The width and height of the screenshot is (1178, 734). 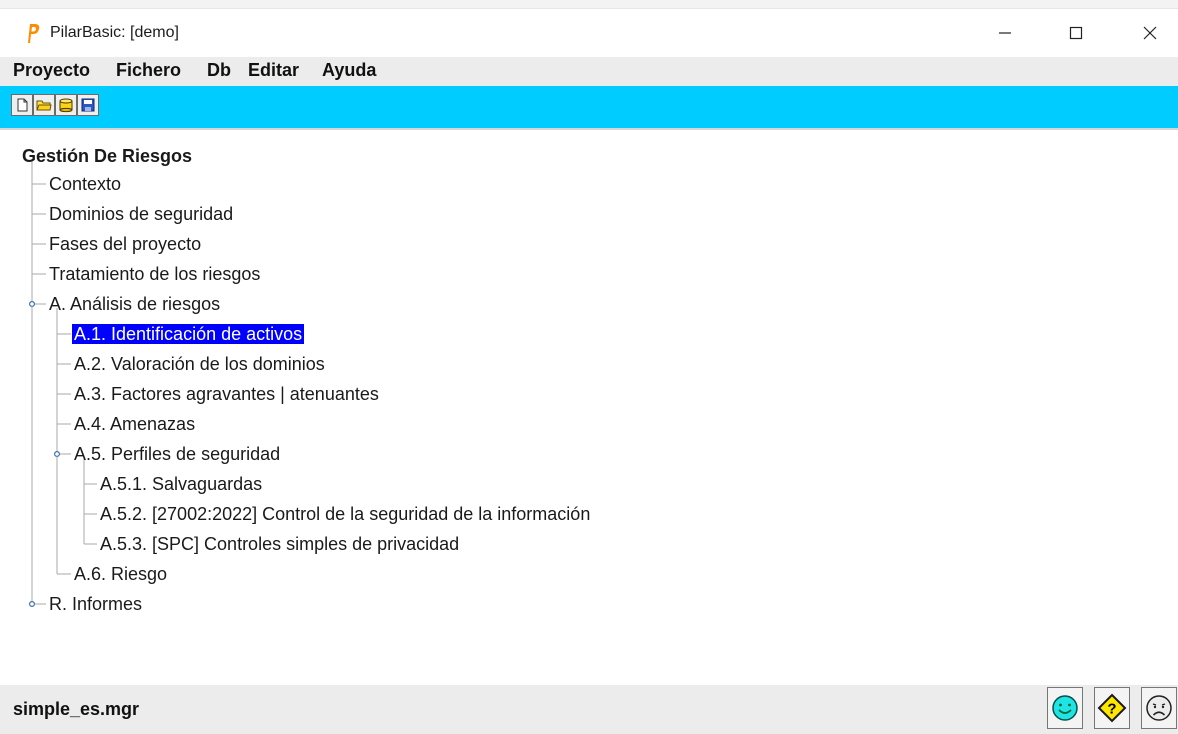 I want to click on menu-bar: Proyecto Fichero Db Editar Ayuda, so click(x=589, y=71).